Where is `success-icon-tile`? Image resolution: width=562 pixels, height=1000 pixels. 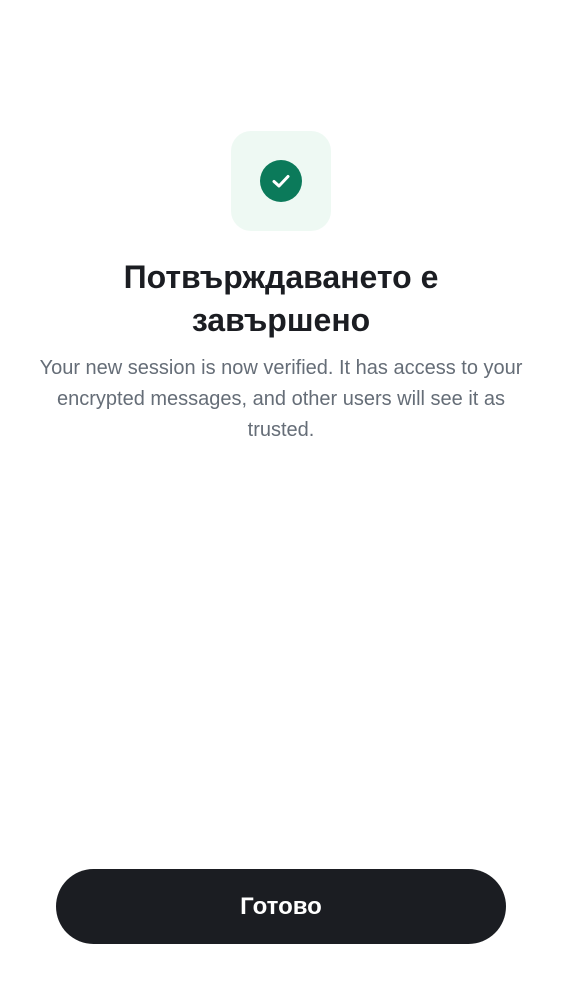
success-icon-tile is located at coordinates (281, 181).